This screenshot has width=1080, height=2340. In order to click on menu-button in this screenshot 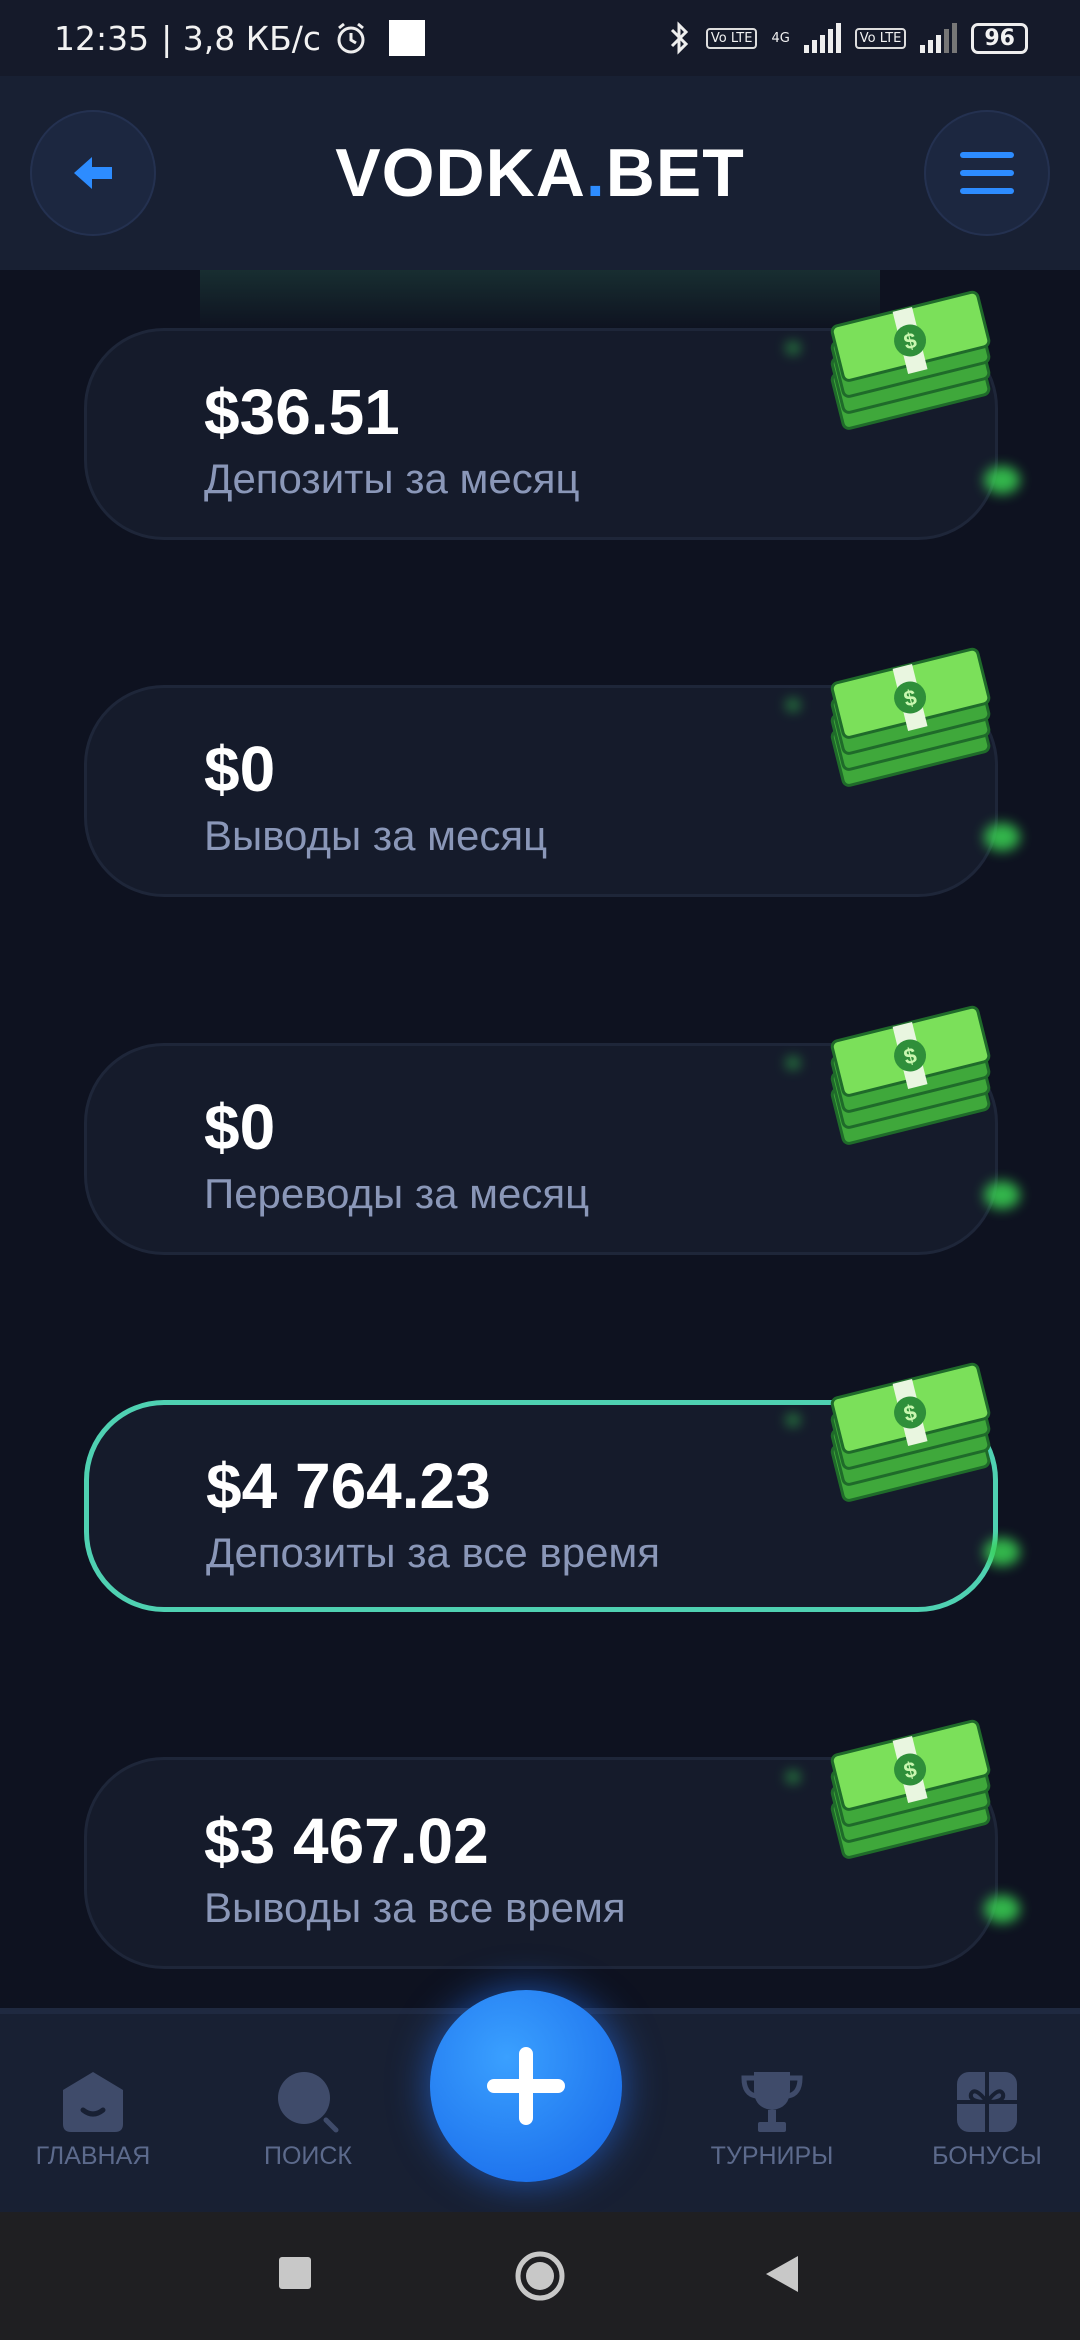, I will do `click(987, 173)`.